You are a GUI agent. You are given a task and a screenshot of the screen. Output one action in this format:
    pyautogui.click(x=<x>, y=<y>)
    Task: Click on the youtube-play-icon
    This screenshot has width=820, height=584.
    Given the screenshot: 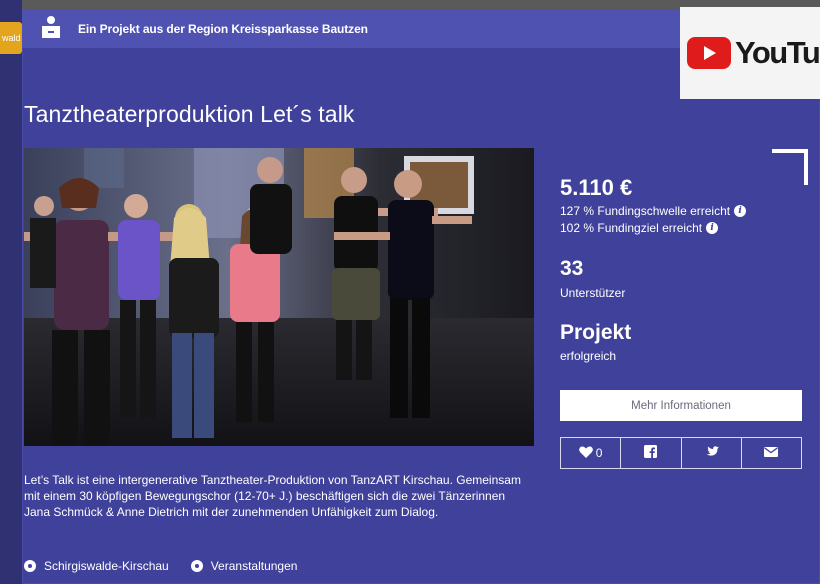 What is the action you would take?
    pyautogui.click(x=709, y=53)
    